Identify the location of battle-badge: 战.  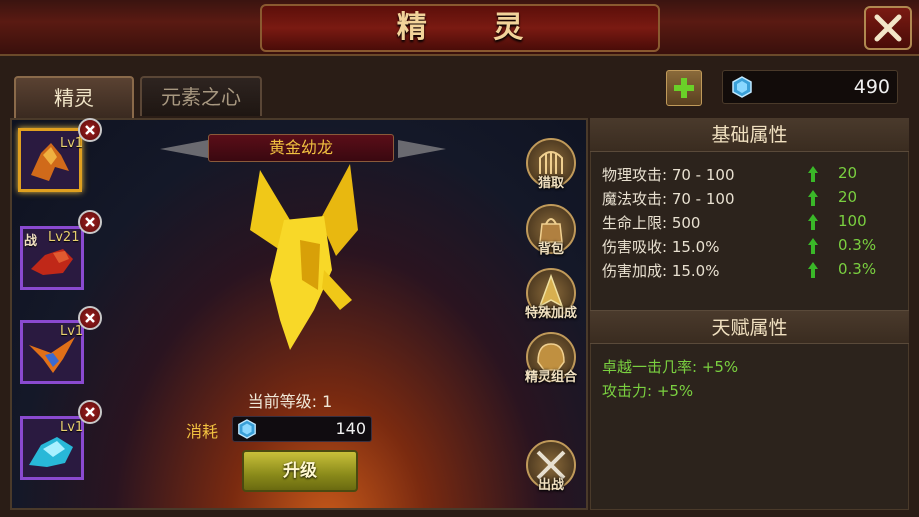
(31, 241).